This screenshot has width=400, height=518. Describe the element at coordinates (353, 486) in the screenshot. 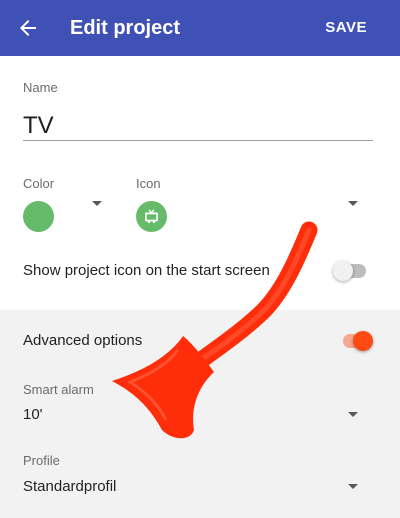

I see `profile-dropdown-icon` at that location.